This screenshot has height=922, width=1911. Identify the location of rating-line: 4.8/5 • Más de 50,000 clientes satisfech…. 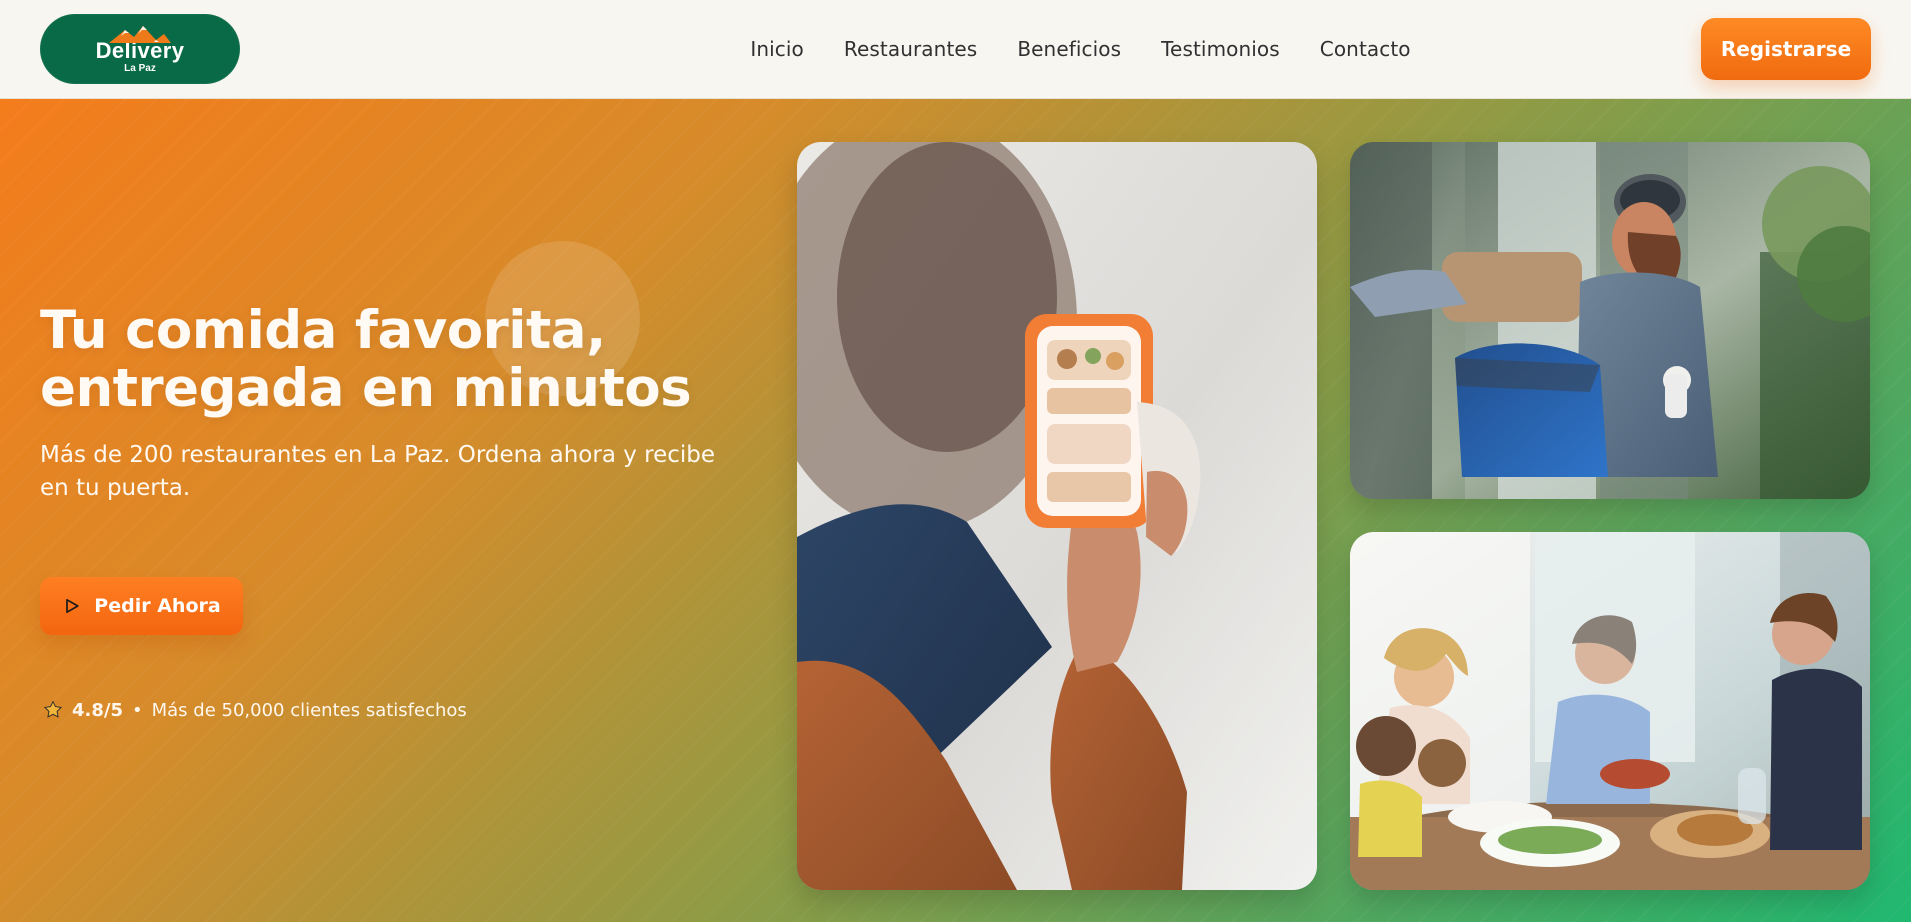
(254, 710).